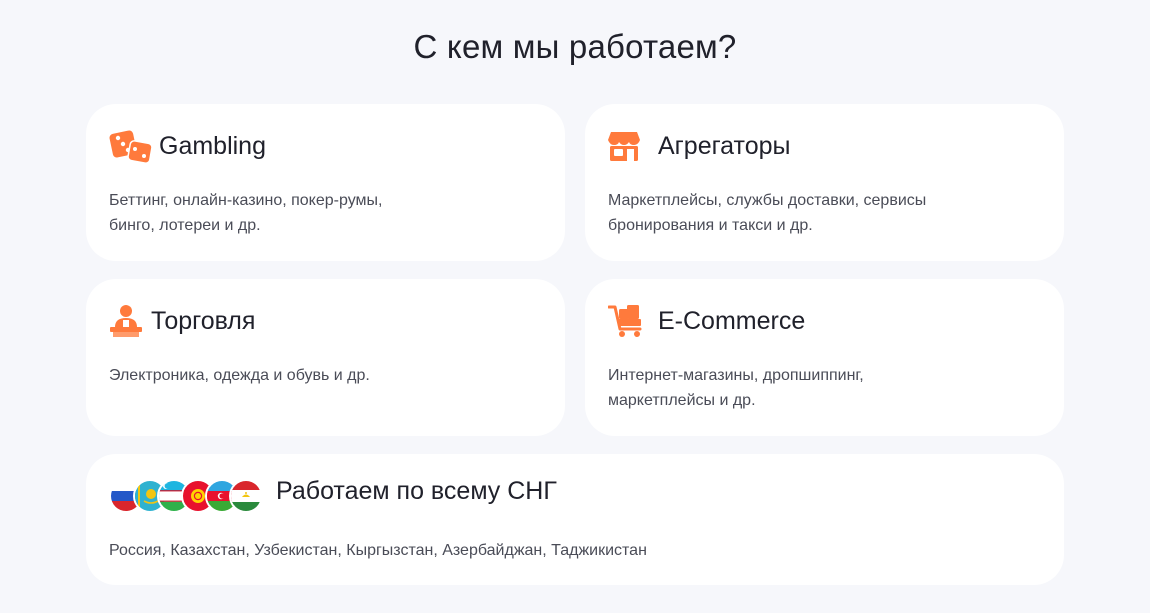 The height and width of the screenshot is (613, 1150). I want to click on storefront-icon, so click(630, 146).